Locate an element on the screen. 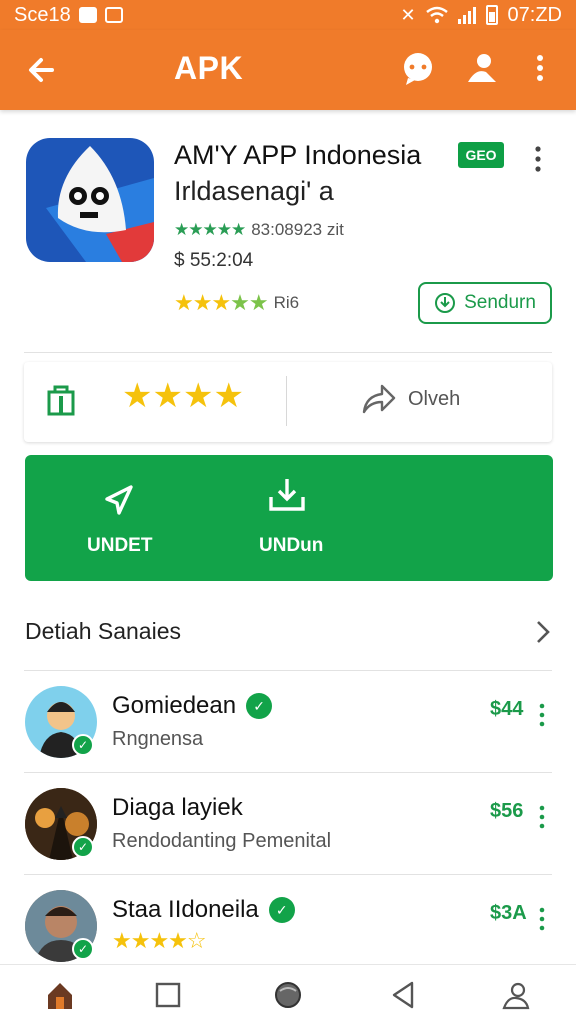 The width and height of the screenshot is (576, 1024). list-item-title-text: Staa IIdoneila is located at coordinates (185, 909).